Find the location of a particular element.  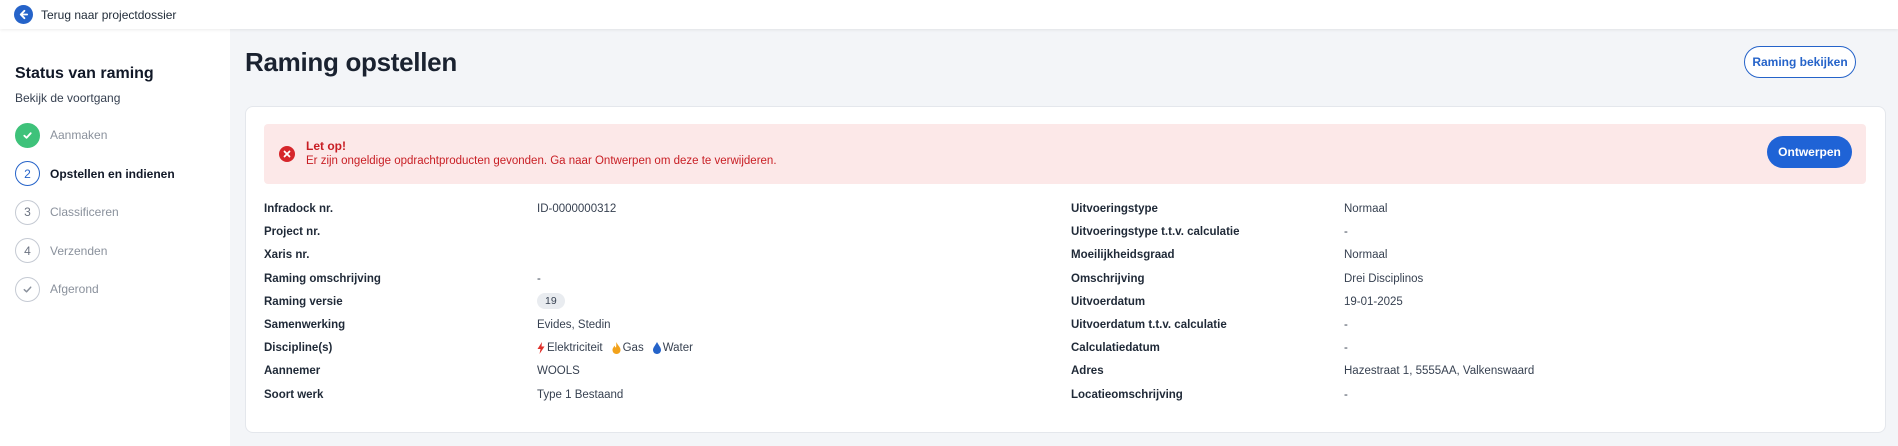

detail-label: Discipline(s) is located at coordinates (298, 348).